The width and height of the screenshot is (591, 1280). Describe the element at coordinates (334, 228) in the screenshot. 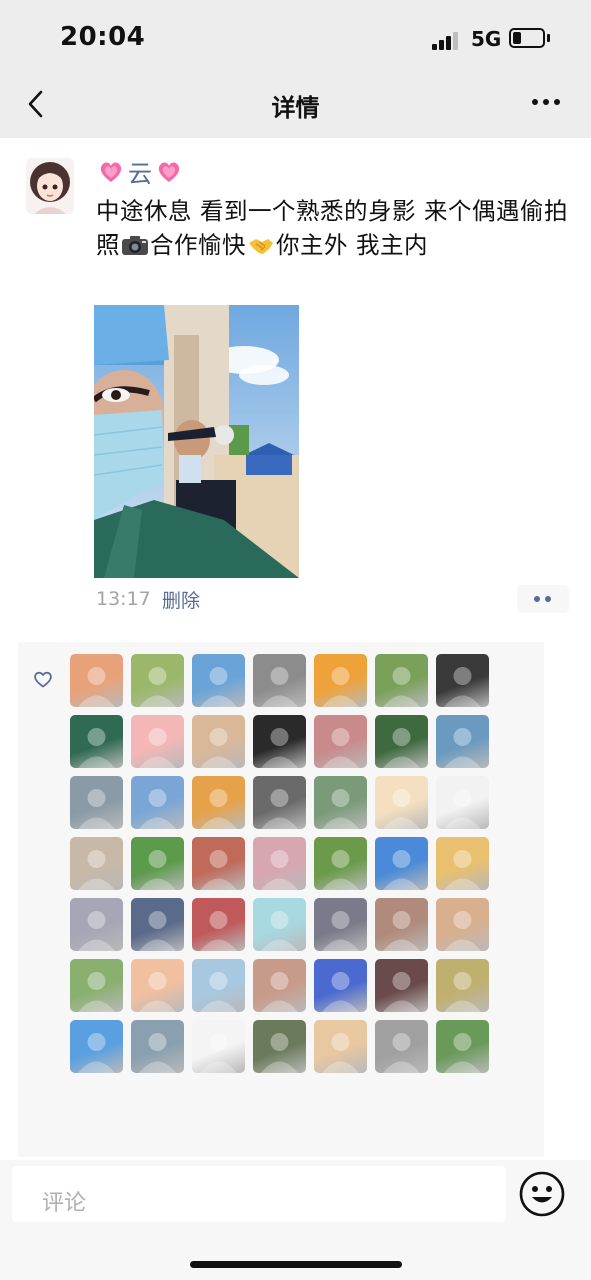

I see `post-text: 中途休息 看到一个熟悉的身影 来个偶遇偷拍照 合作愉快 你主外 我主内` at that location.